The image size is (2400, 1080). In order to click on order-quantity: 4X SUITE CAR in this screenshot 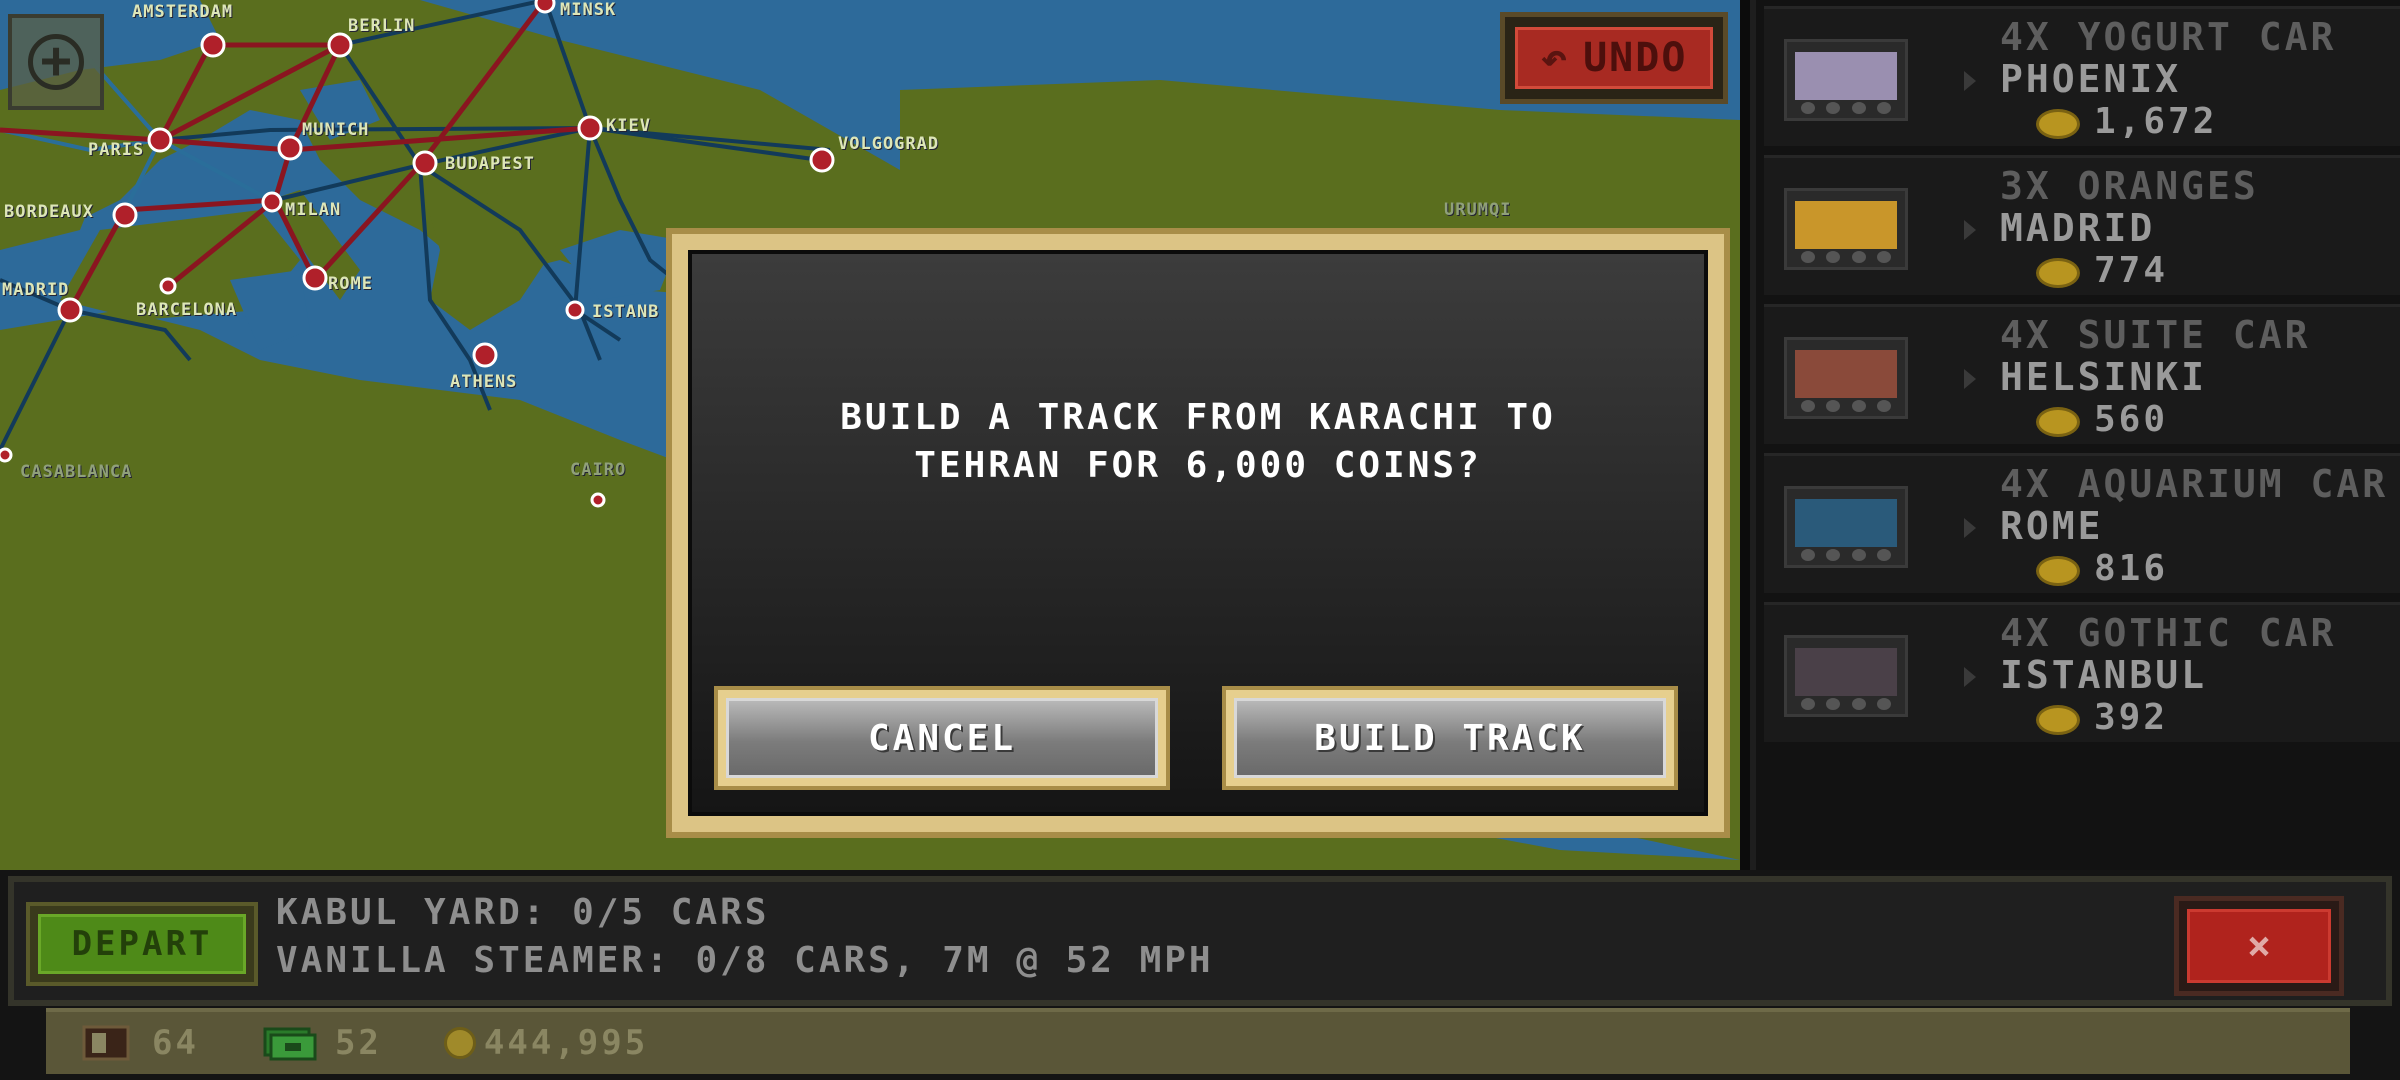, I will do `click(2155, 335)`.